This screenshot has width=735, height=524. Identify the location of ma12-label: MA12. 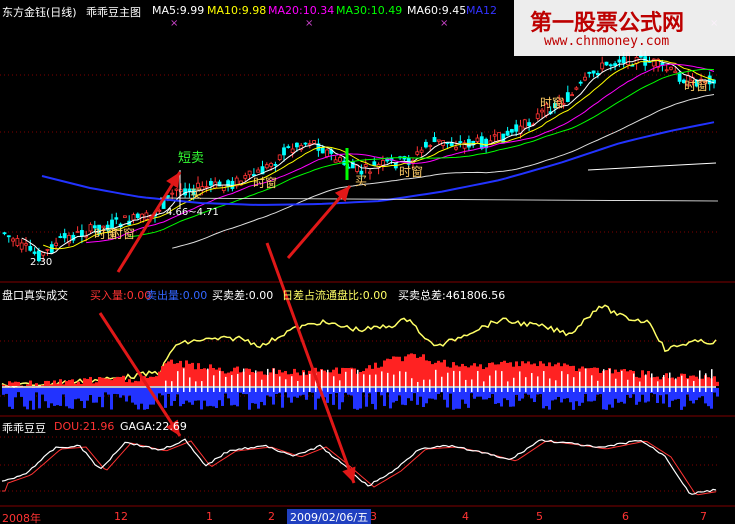
(482, 10).